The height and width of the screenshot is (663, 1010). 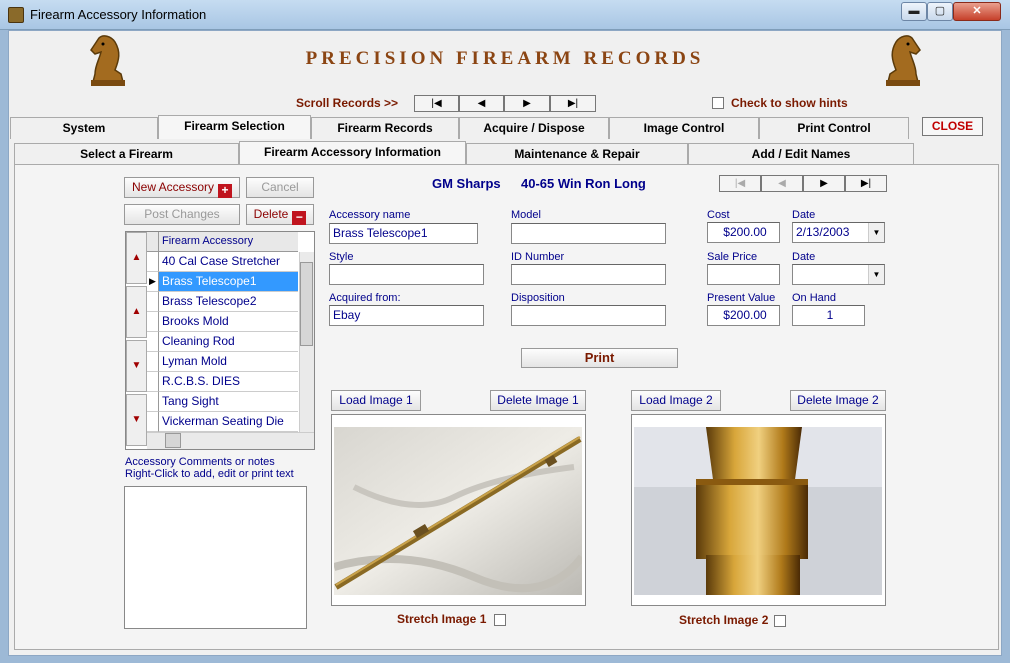 What do you see at coordinates (940, 11) in the screenshot?
I see `maximize-button: ▢` at bounding box center [940, 11].